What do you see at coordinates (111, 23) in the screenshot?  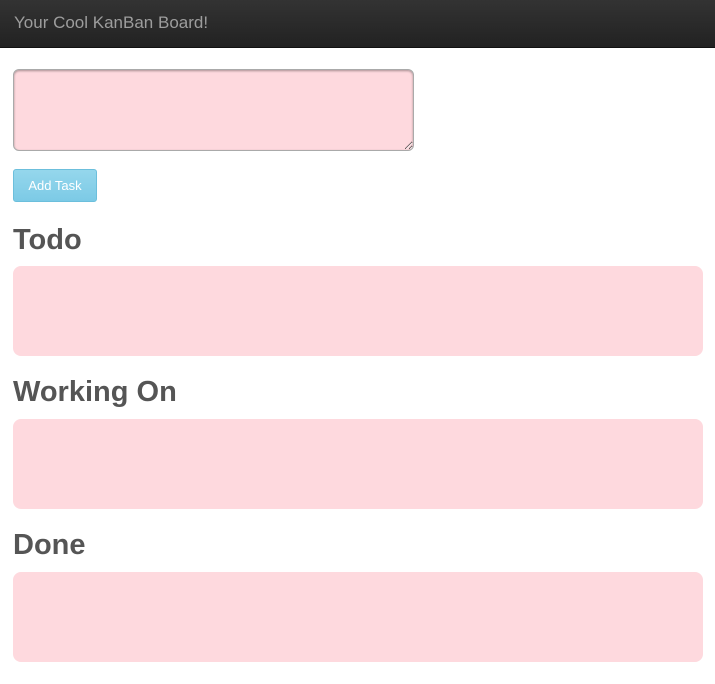 I see `brand-title: Your Cool KanBan Board!` at bounding box center [111, 23].